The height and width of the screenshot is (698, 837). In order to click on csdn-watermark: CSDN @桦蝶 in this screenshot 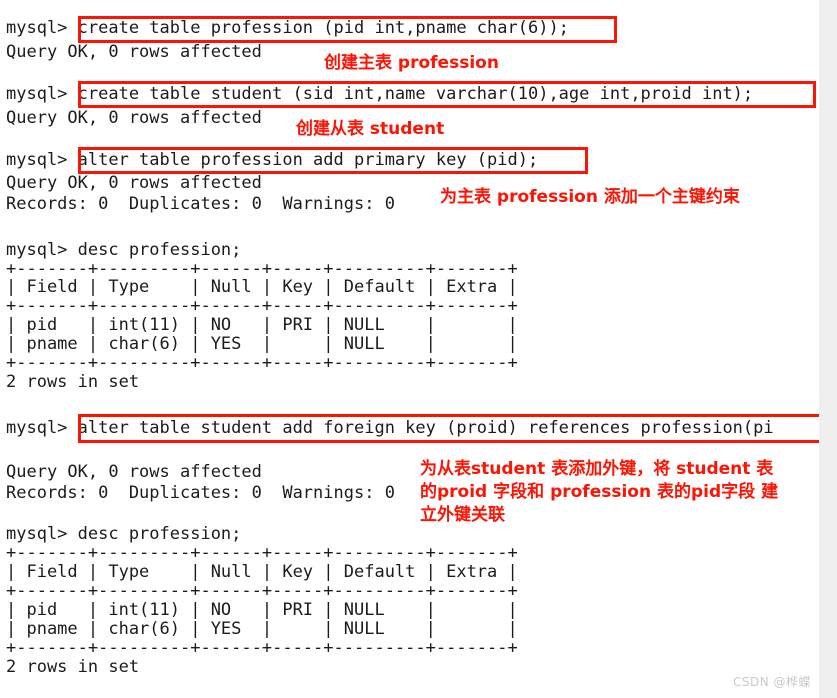, I will do `click(771, 682)`.